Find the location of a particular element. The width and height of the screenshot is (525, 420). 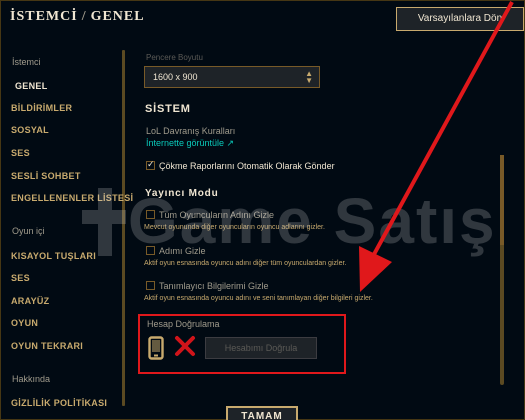

hide-all-names-checkbox: Tüm Oyuncuların Adını Gizle is located at coordinates (210, 216).